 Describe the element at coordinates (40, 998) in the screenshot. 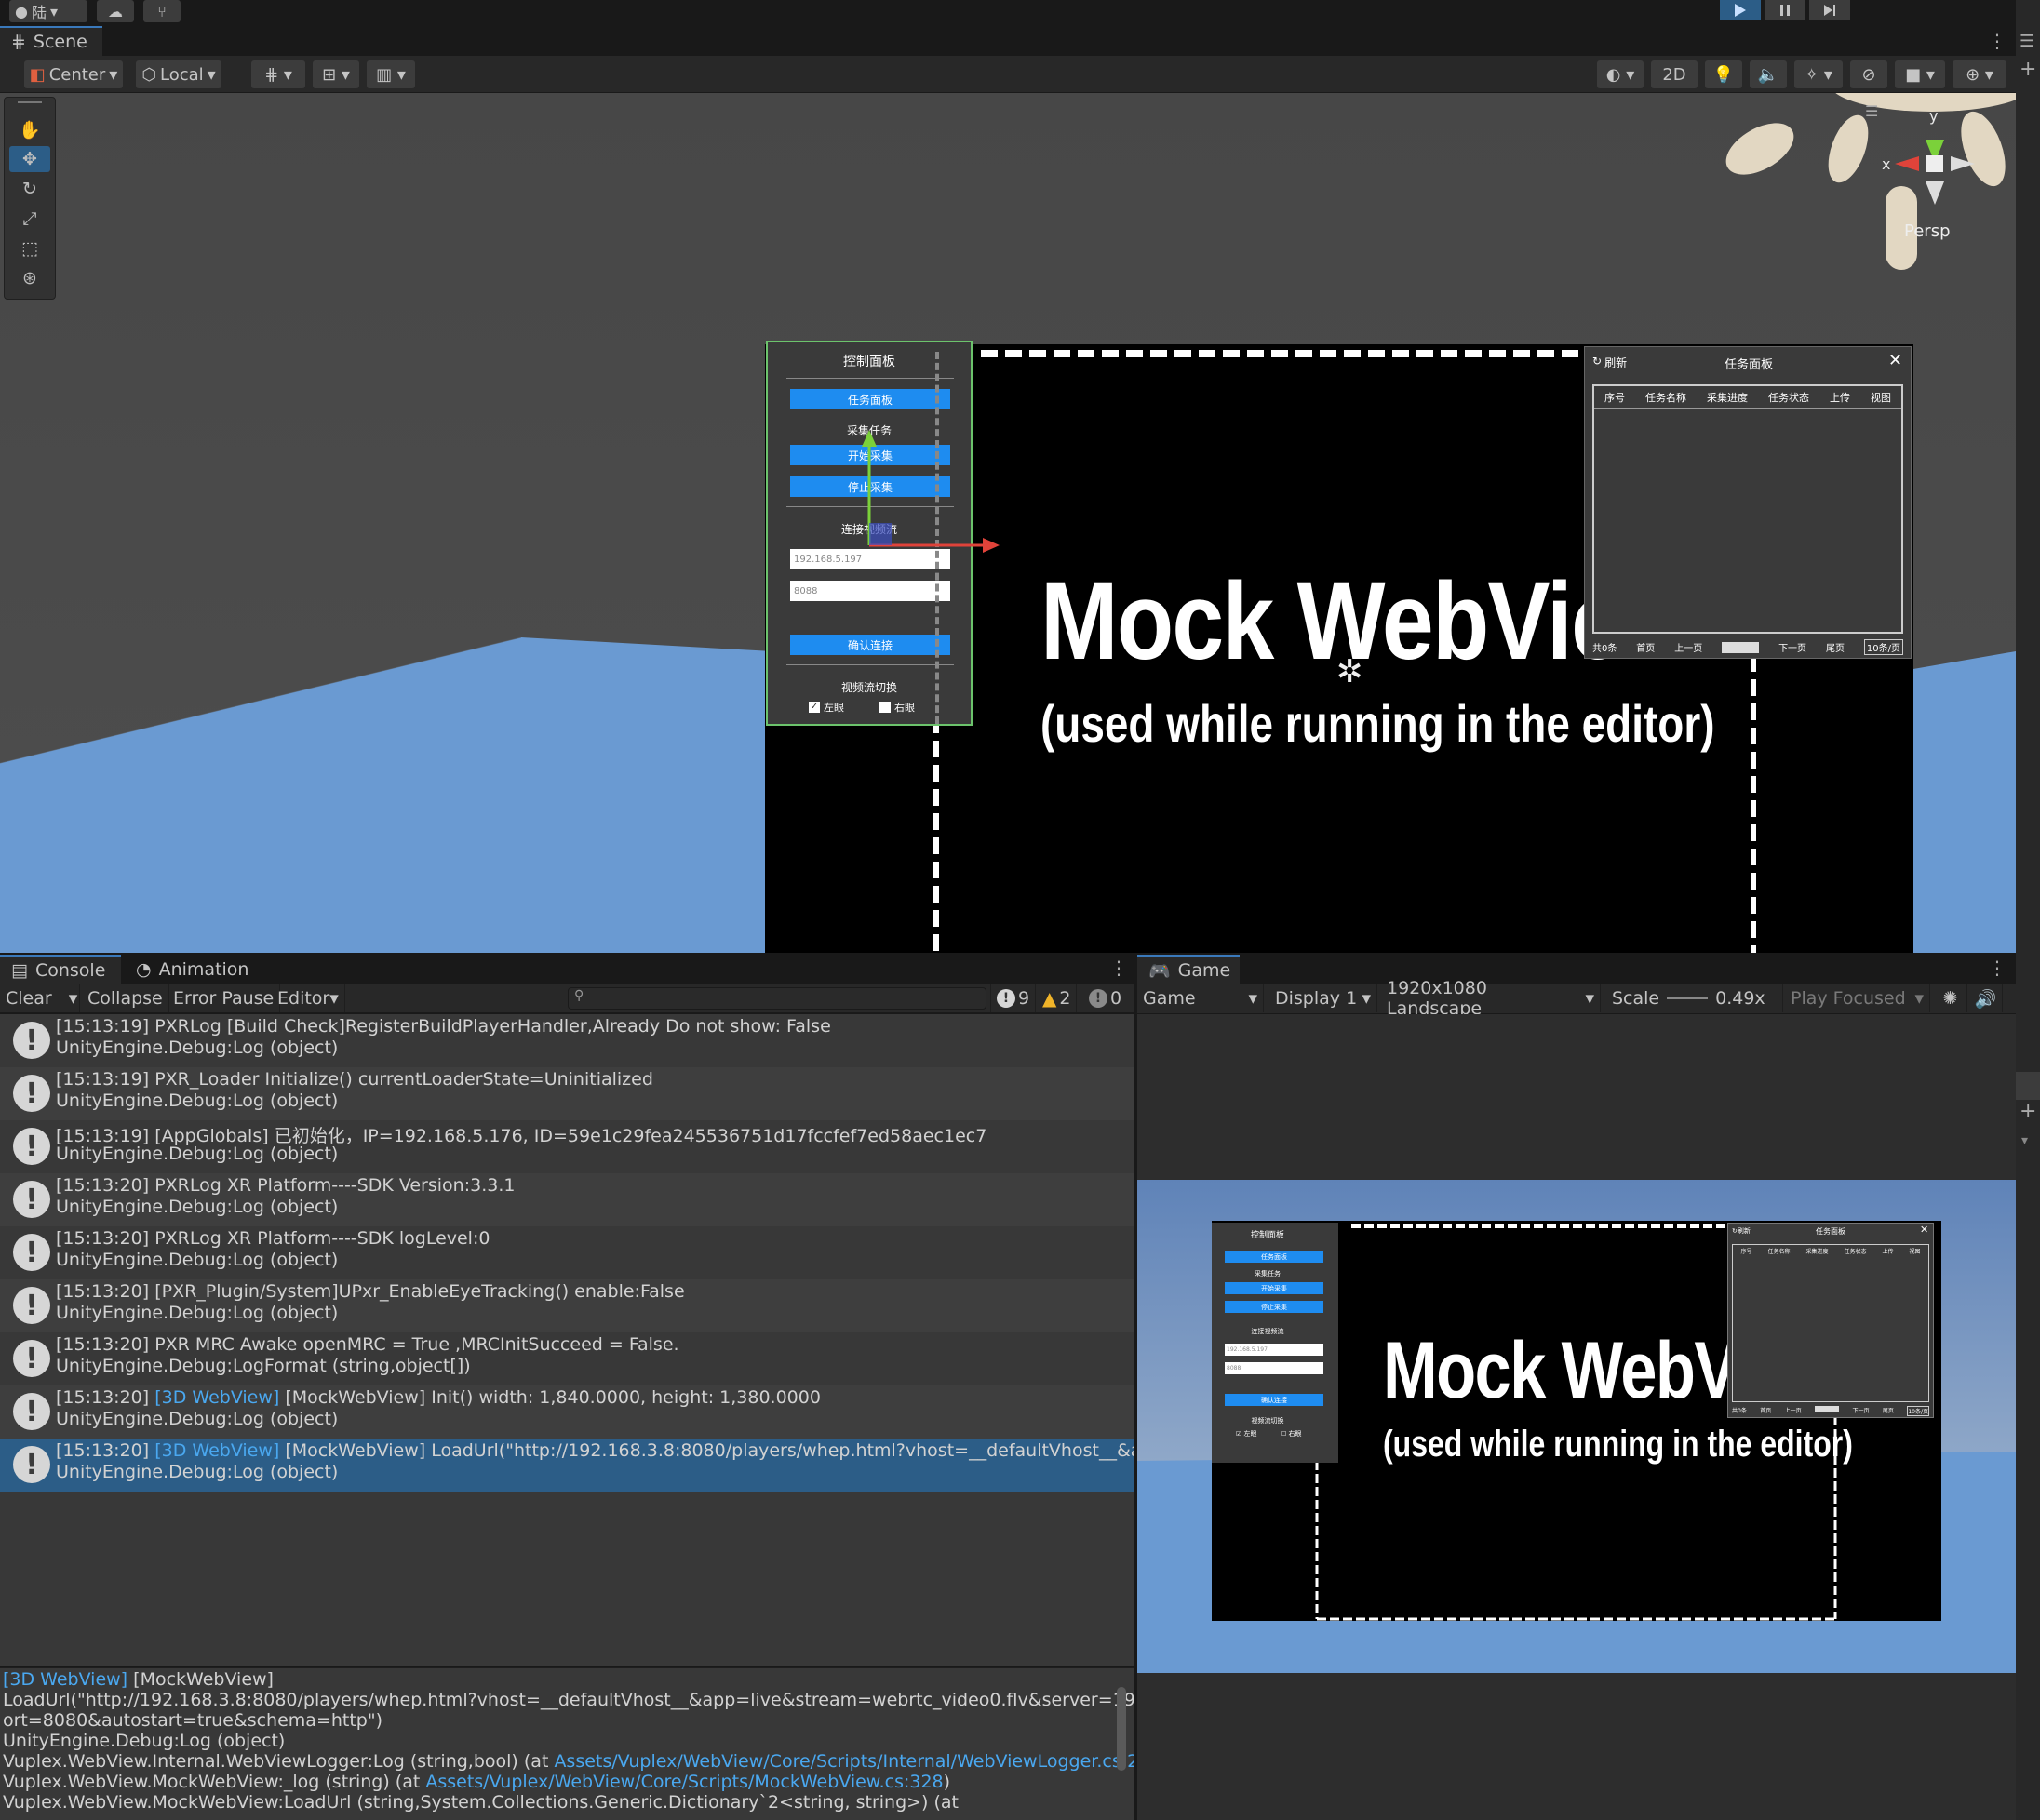

I see `clear-dropdown: Clear ▾` at that location.